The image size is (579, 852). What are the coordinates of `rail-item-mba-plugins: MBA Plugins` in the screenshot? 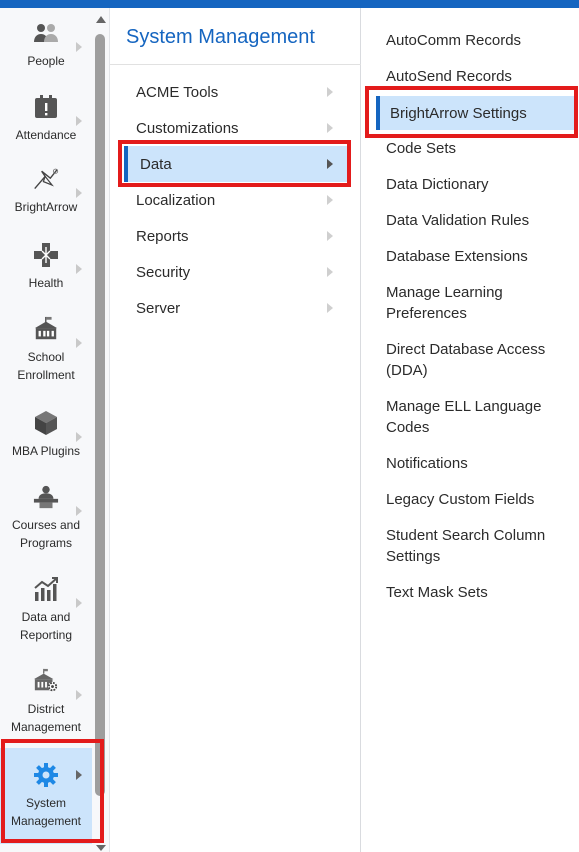 It's located at (46, 445).